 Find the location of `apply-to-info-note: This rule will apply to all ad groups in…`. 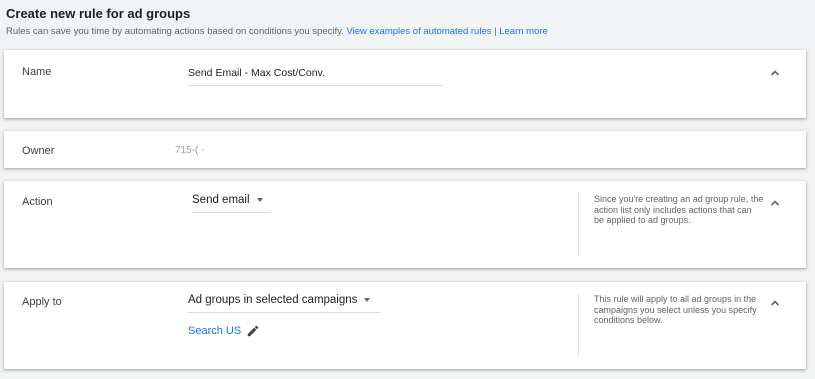

apply-to-info-note: This rule will apply to all ad groups in… is located at coordinates (671, 325).